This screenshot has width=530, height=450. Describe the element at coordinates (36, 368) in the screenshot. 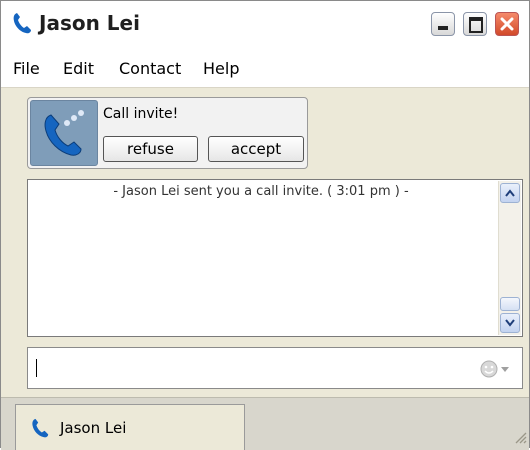

I see `text-caret` at that location.